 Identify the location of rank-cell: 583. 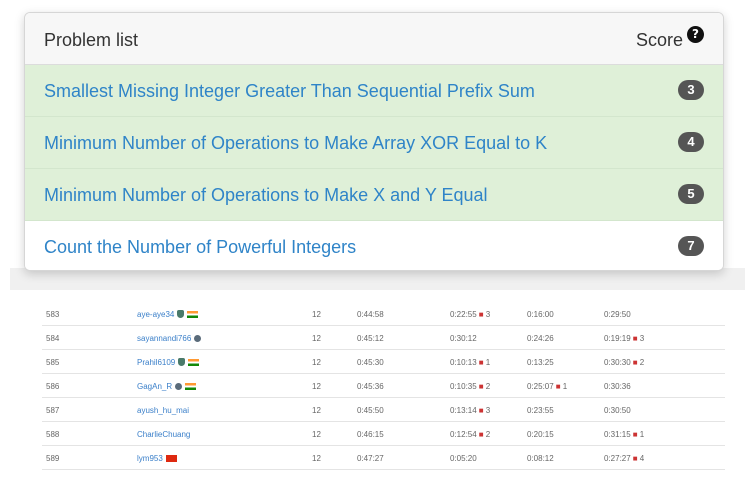
(53, 314).